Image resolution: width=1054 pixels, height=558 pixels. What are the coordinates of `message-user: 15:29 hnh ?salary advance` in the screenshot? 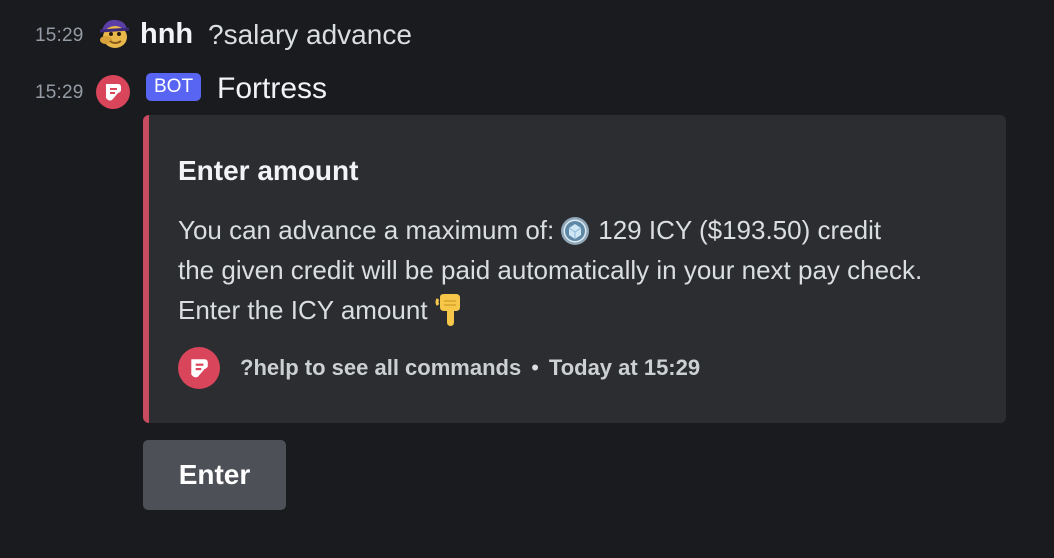 It's located at (527, 34).